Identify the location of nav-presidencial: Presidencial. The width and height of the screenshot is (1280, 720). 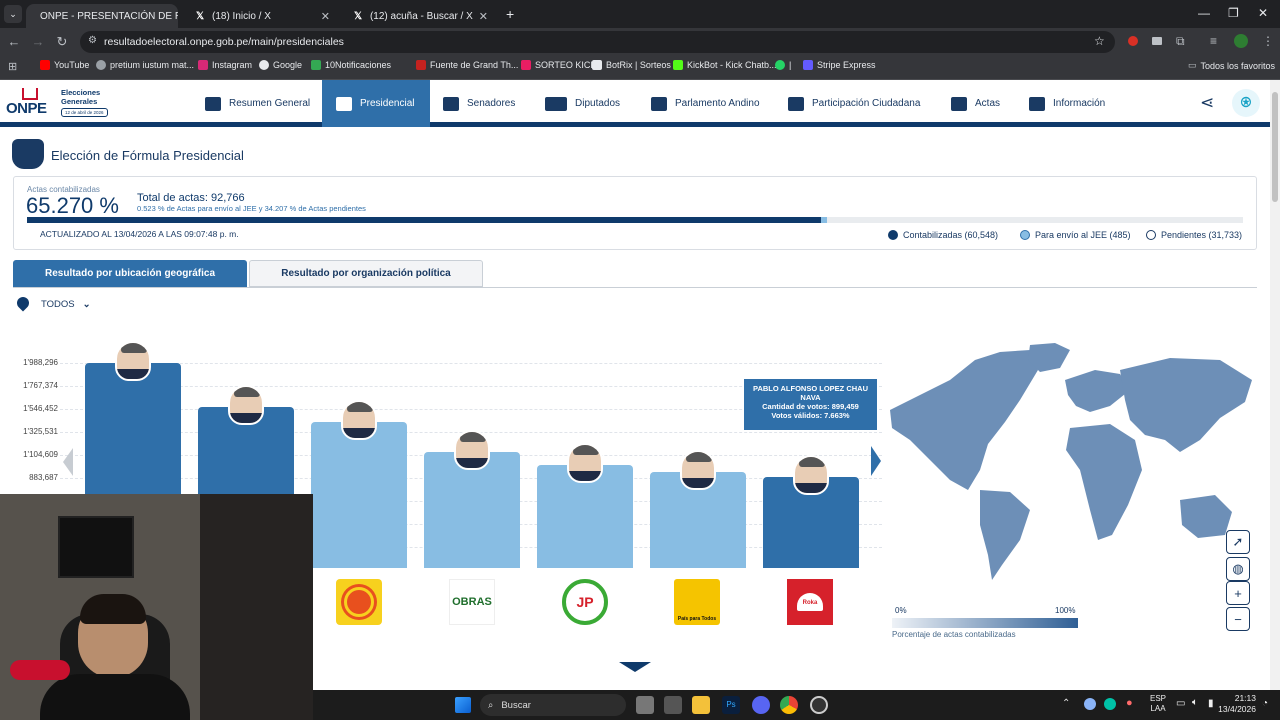
(376, 103).